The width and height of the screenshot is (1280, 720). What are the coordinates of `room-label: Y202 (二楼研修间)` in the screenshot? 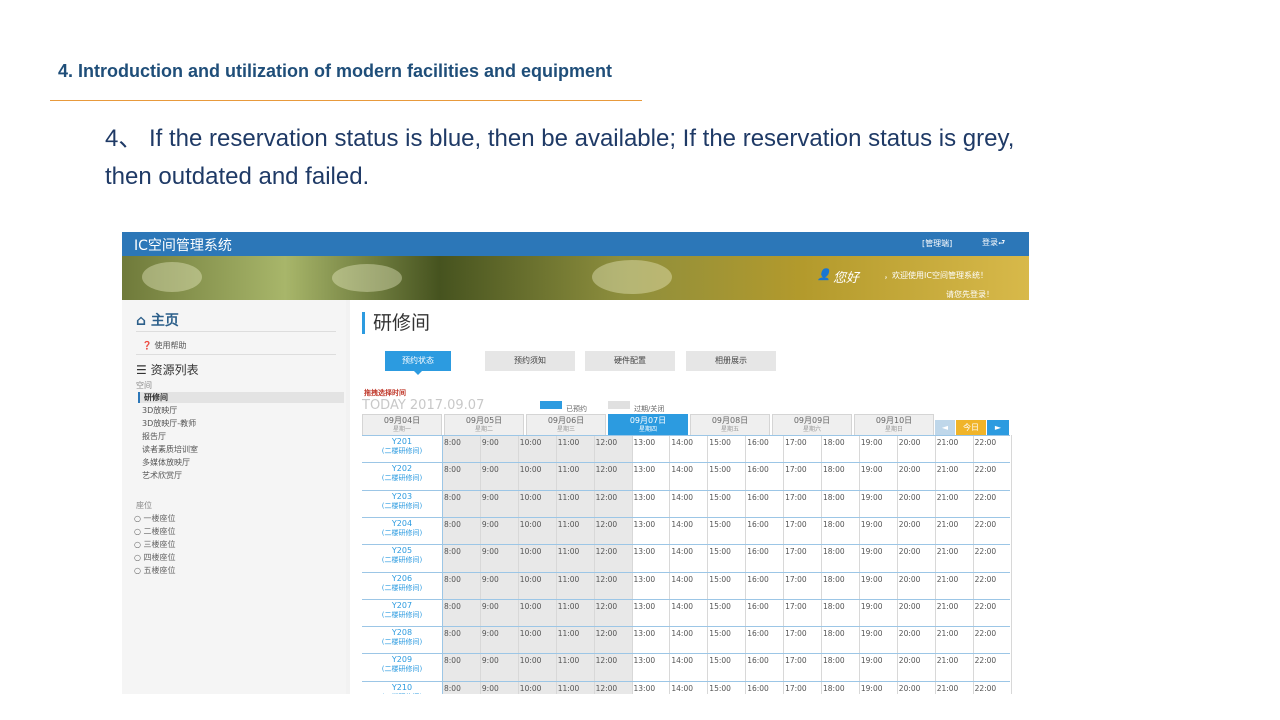 It's located at (402, 475).